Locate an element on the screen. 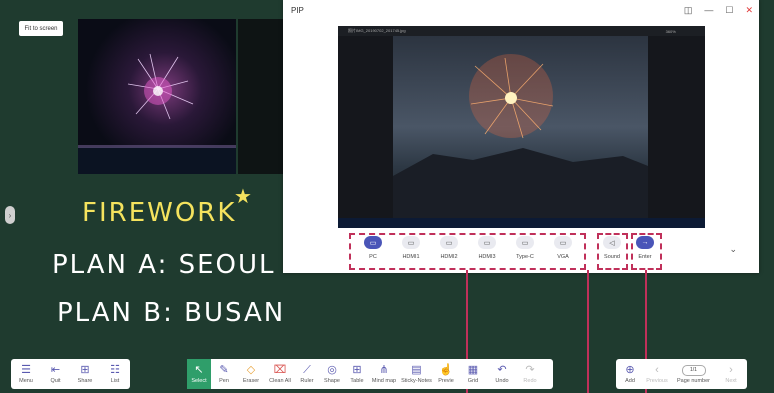  select-icon: ↖ is located at coordinates (199, 370).